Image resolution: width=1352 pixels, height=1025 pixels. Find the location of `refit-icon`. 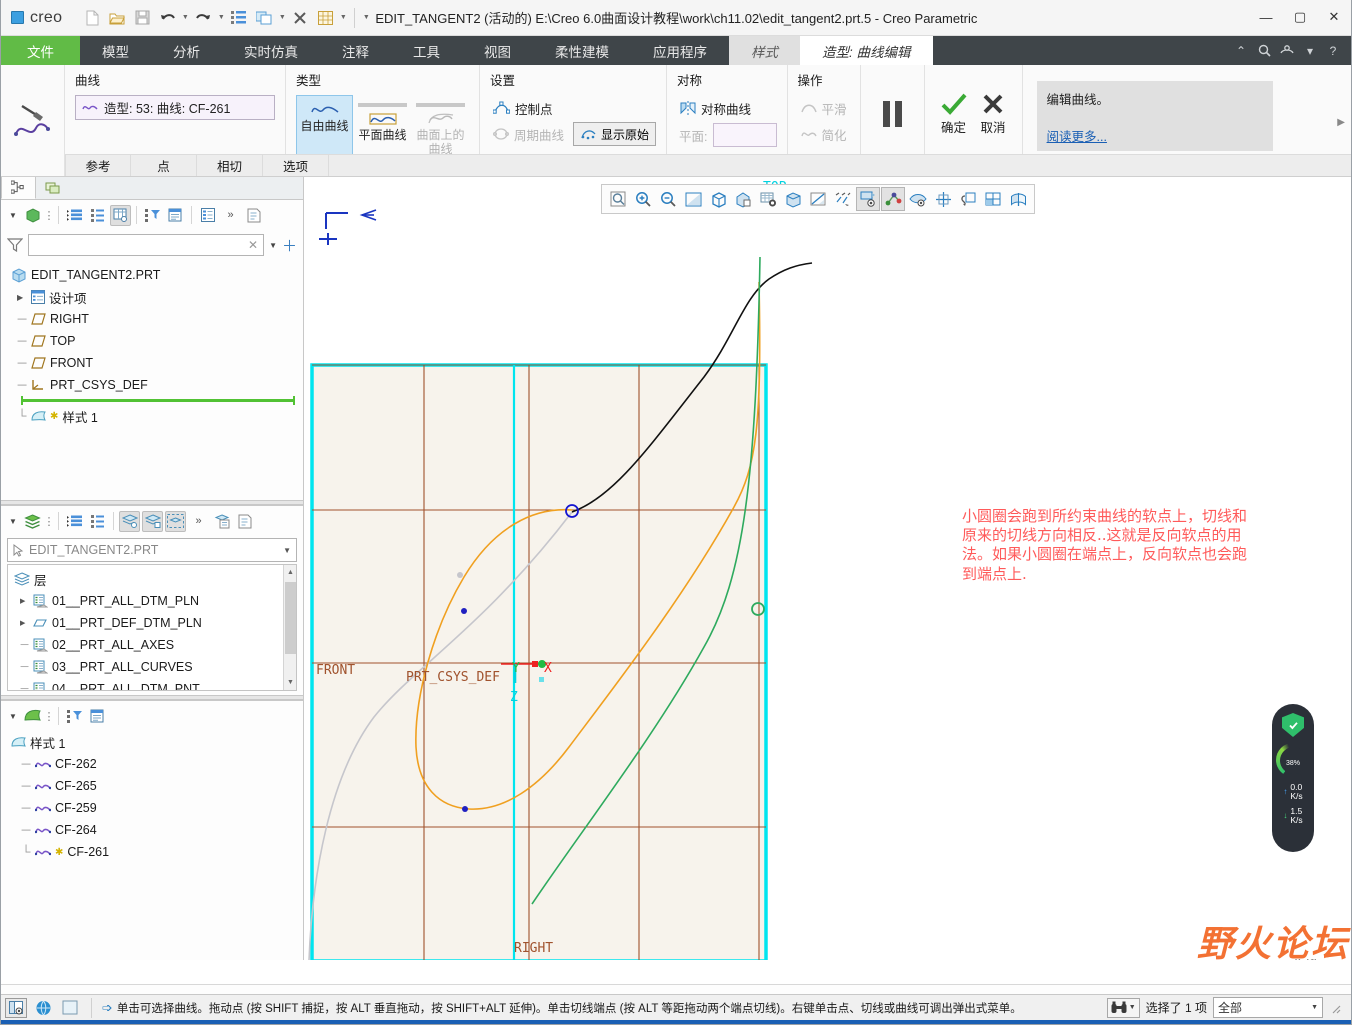

refit-icon is located at coordinates (693, 199).